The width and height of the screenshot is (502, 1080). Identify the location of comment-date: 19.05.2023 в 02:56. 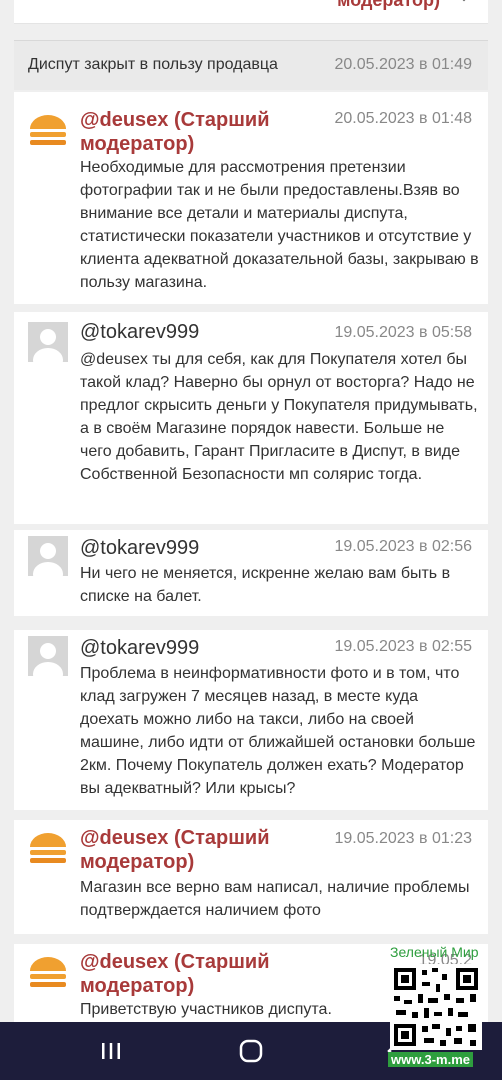
(403, 546).